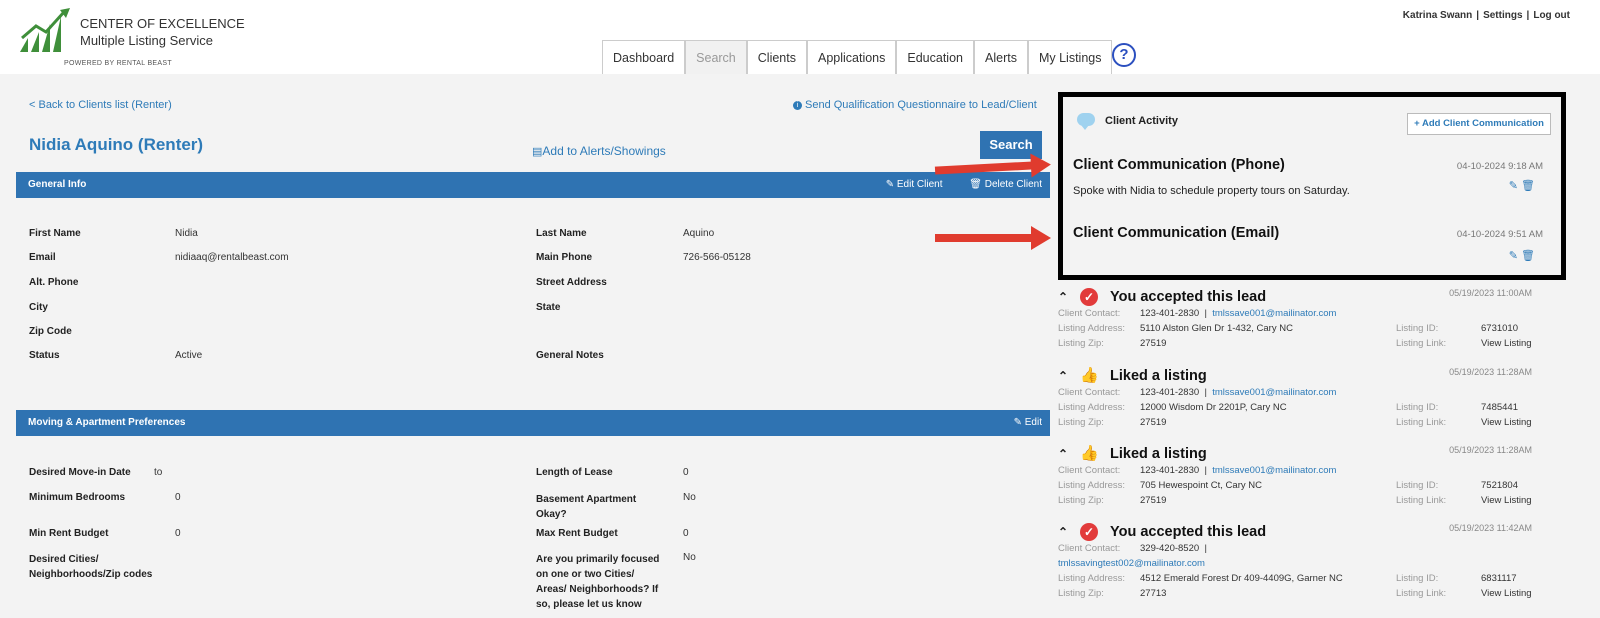 Image resolution: width=1600 pixels, height=618 pixels. What do you see at coordinates (178, 533) in the screenshot?
I see `min-rent-value: 0` at bounding box center [178, 533].